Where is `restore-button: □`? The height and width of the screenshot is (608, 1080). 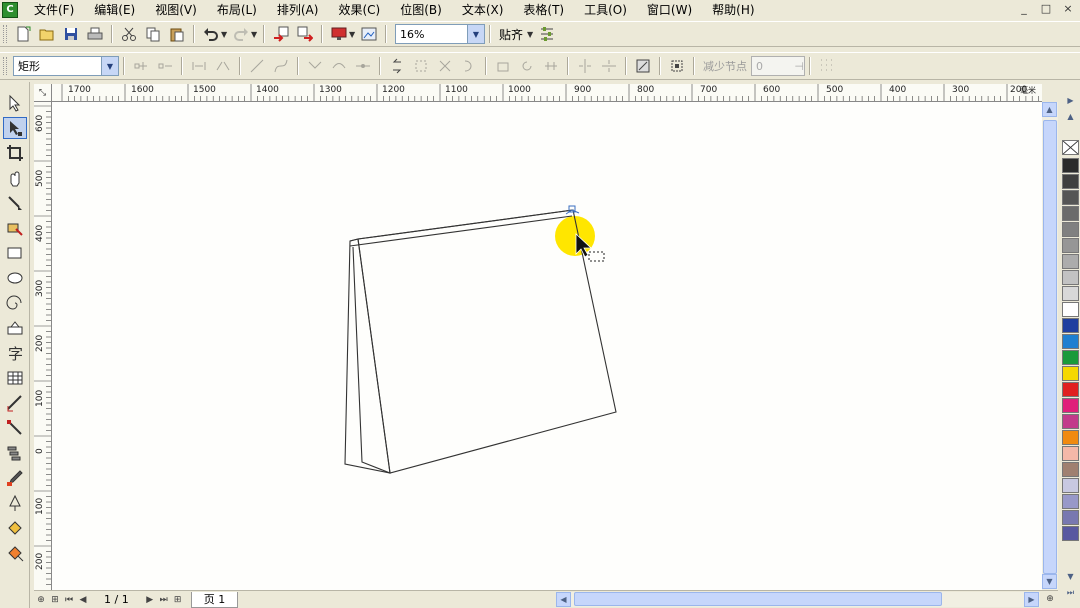
restore-button: □ is located at coordinates (1046, 9).